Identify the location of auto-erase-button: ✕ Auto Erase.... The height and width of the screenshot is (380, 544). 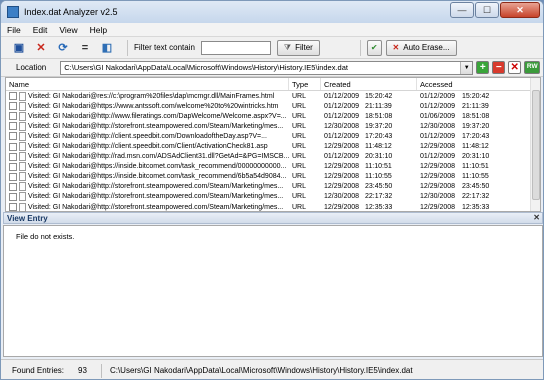
(421, 47).